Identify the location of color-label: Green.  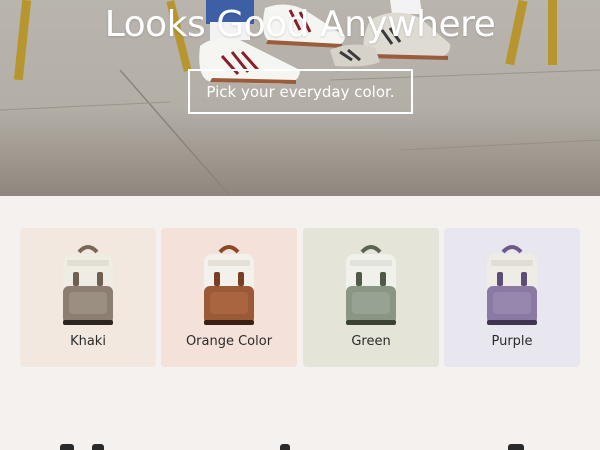
(371, 341).